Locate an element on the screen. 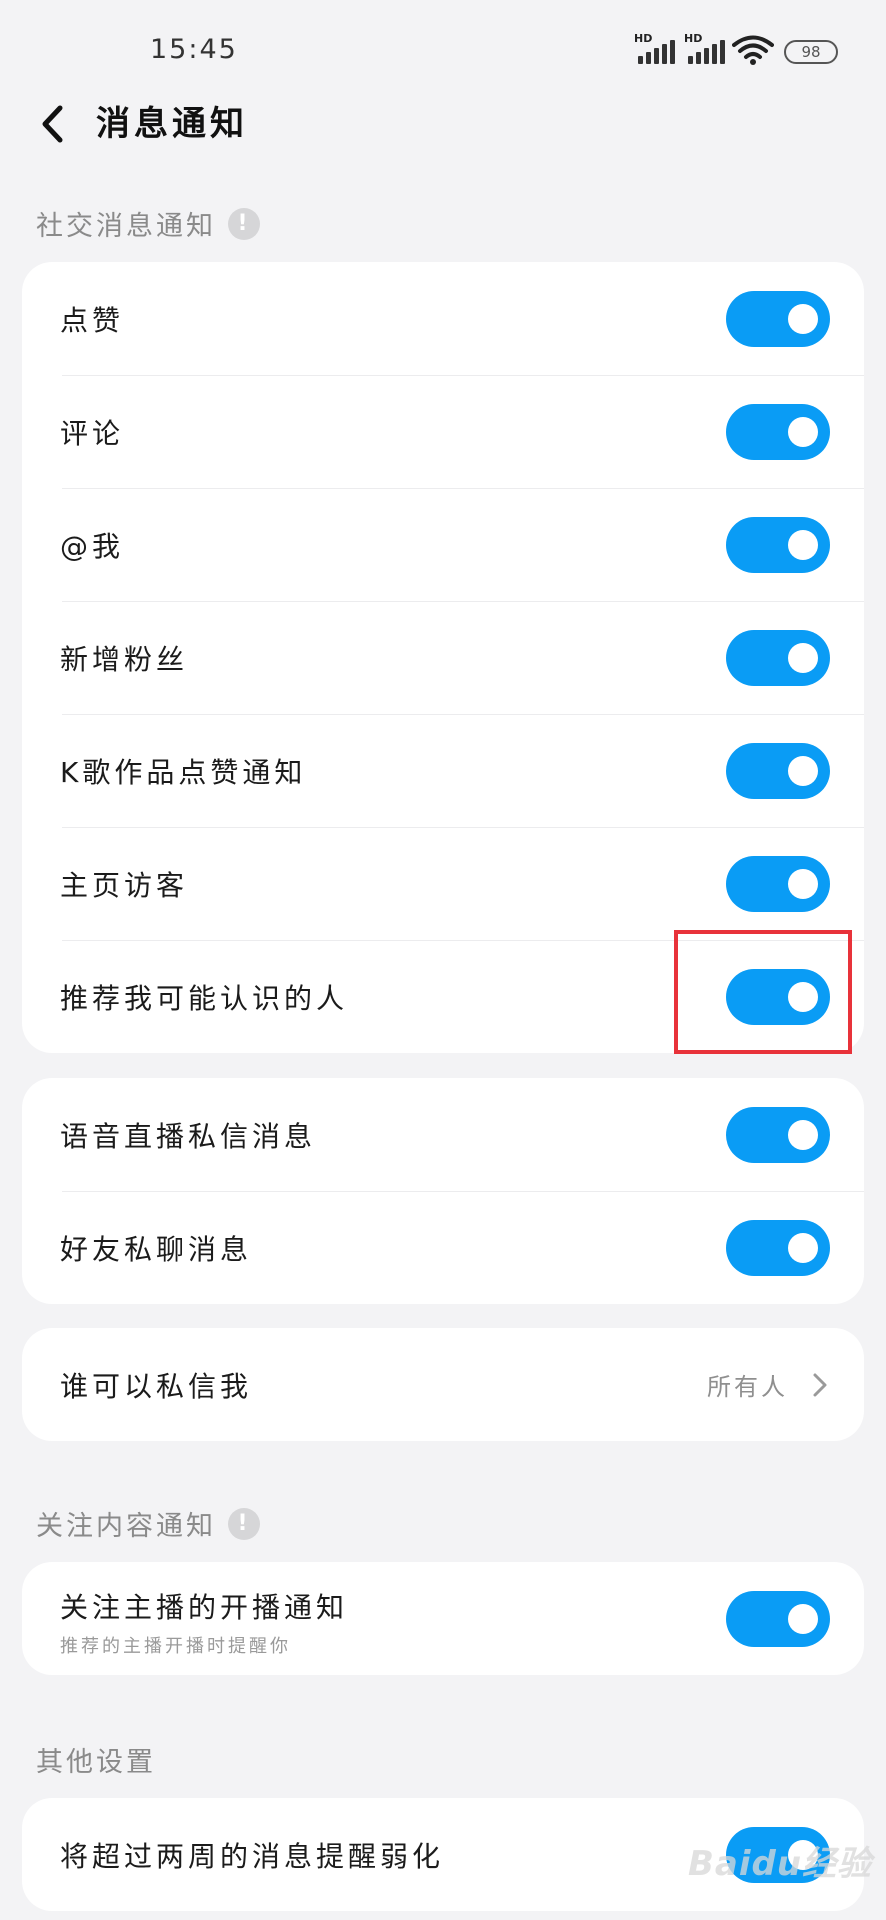  private-message-card: 语音直播私信消息 好友私聊消息 is located at coordinates (443, 1191).